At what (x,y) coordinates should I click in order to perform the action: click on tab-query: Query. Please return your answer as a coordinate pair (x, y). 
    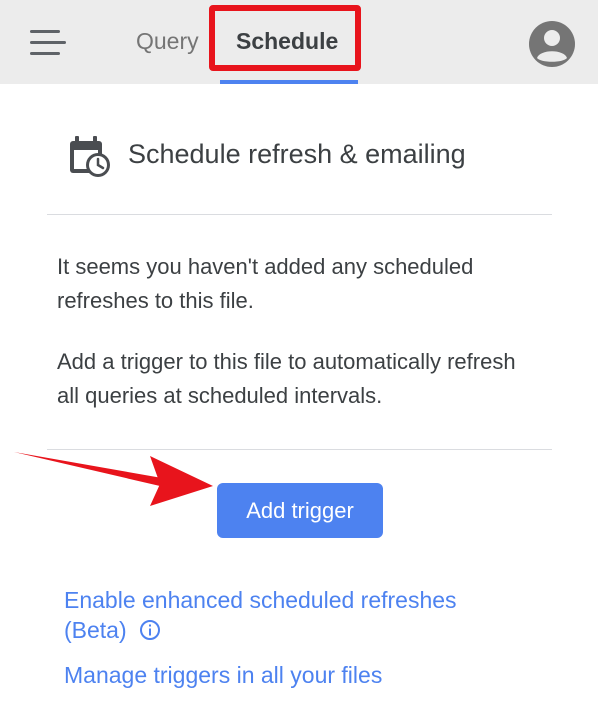
    Looking at the image, I should click on (167, 41).